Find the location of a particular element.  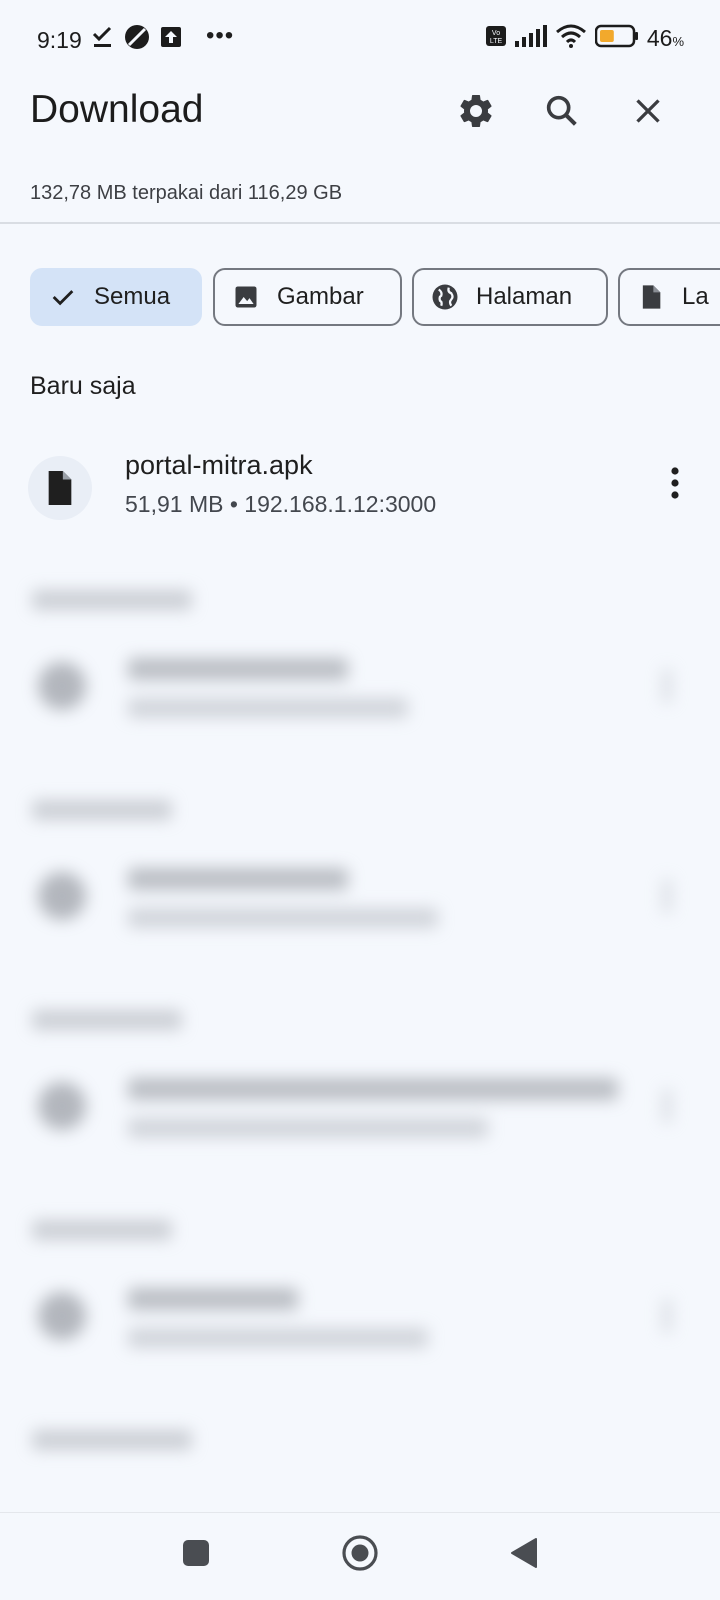

page-title: Download is located at coordinates (117, 109).